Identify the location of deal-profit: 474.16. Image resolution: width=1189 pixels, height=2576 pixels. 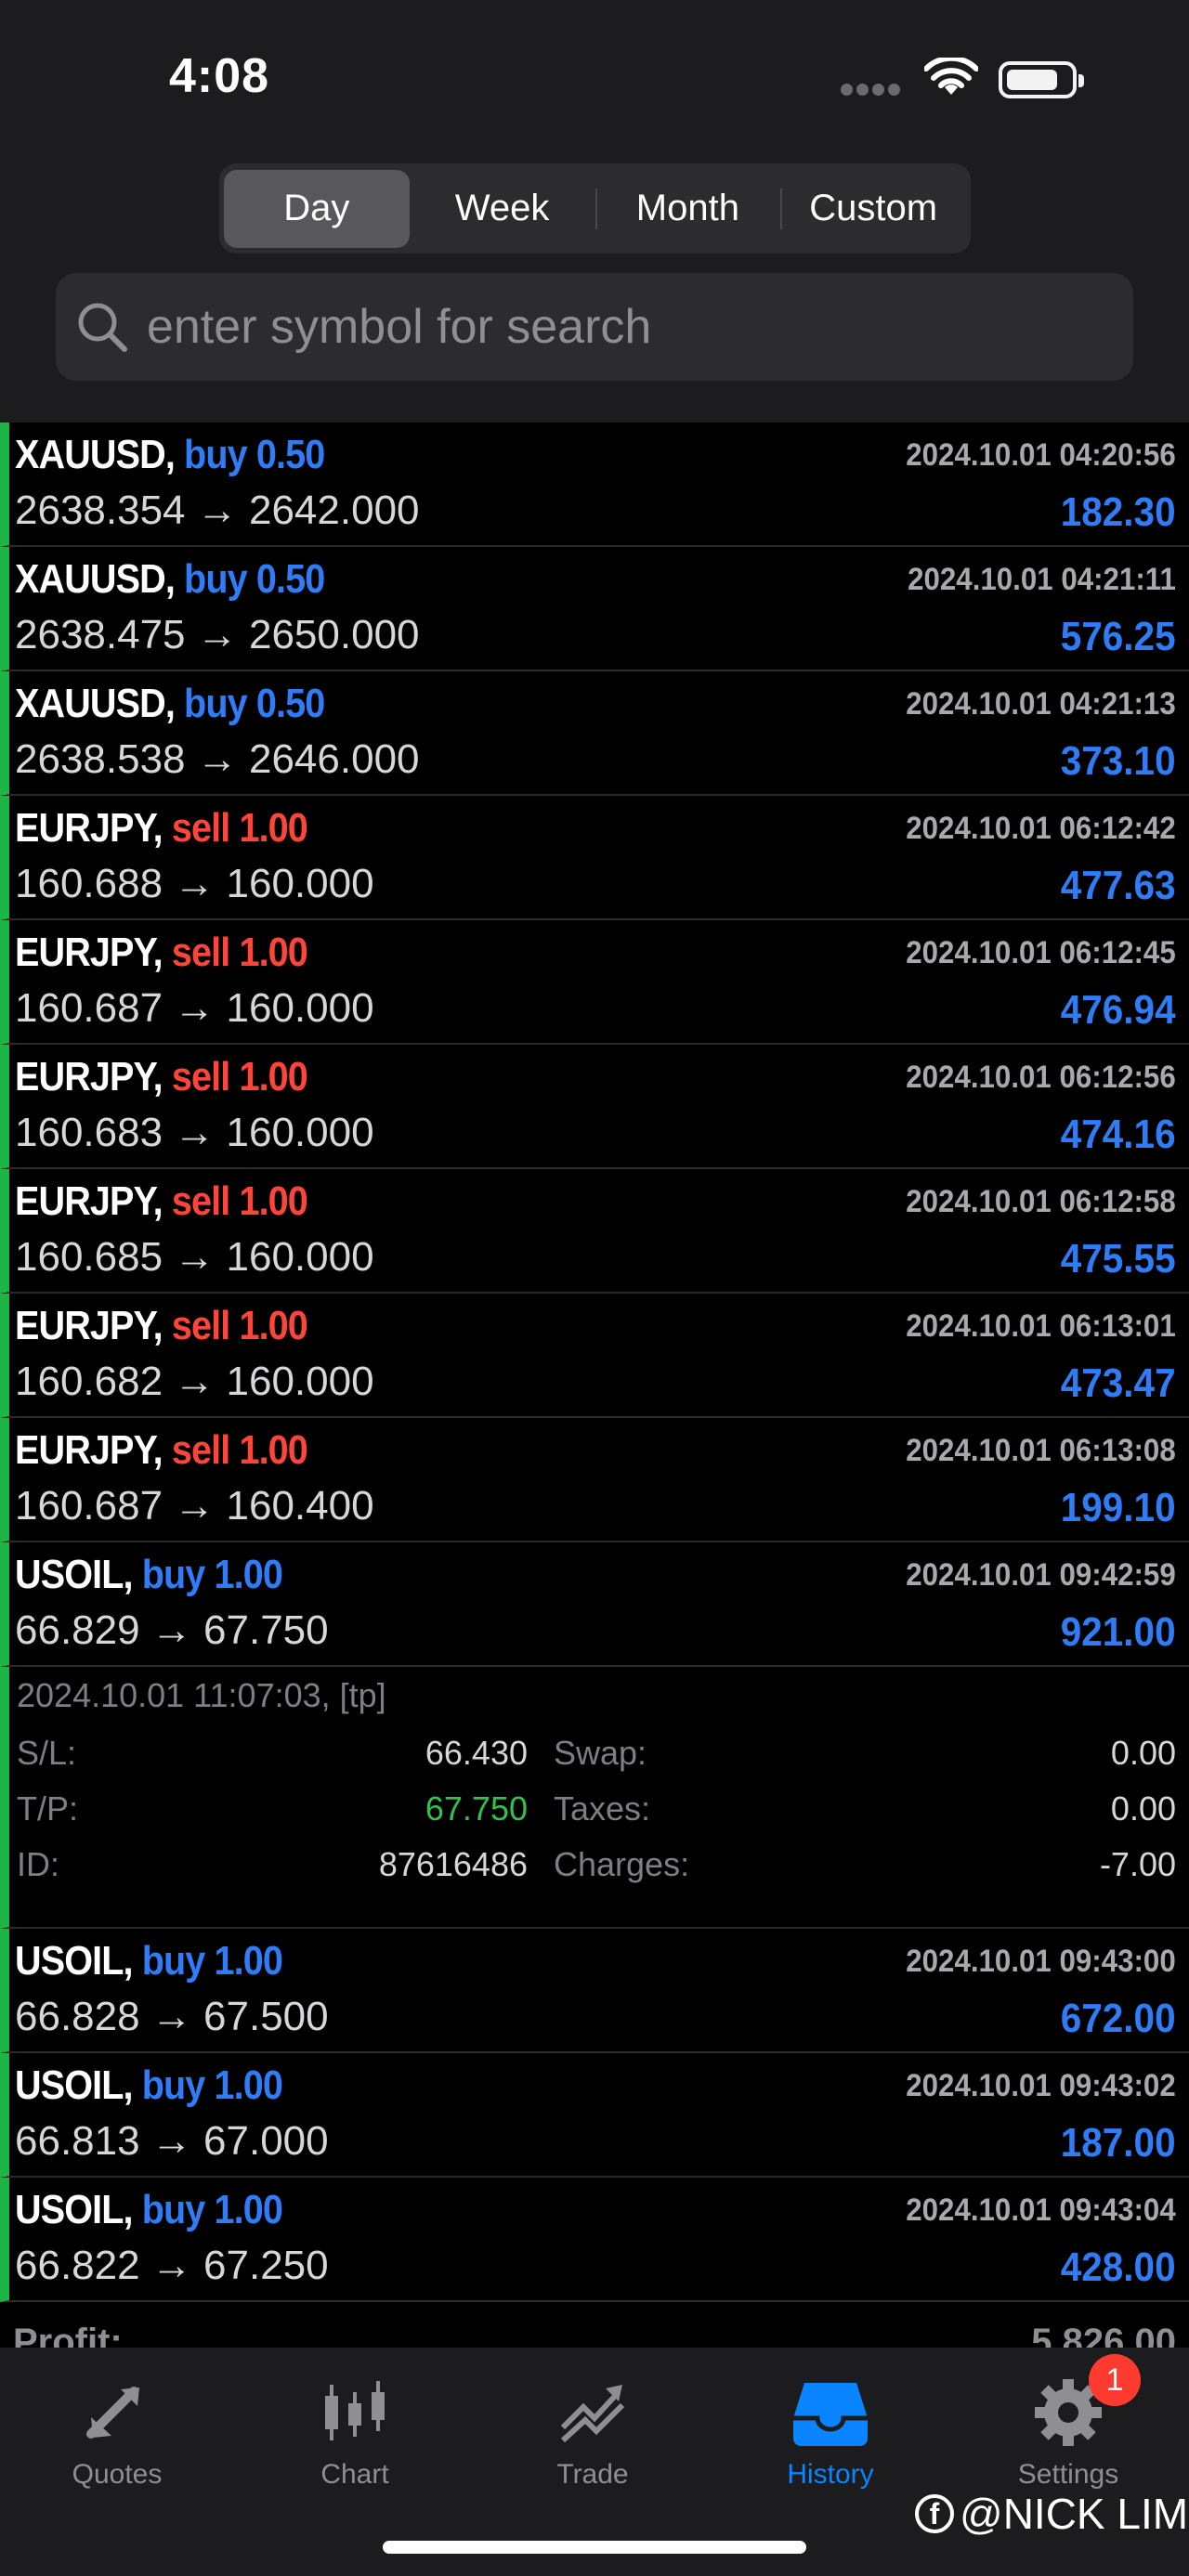
(1118, 1135).